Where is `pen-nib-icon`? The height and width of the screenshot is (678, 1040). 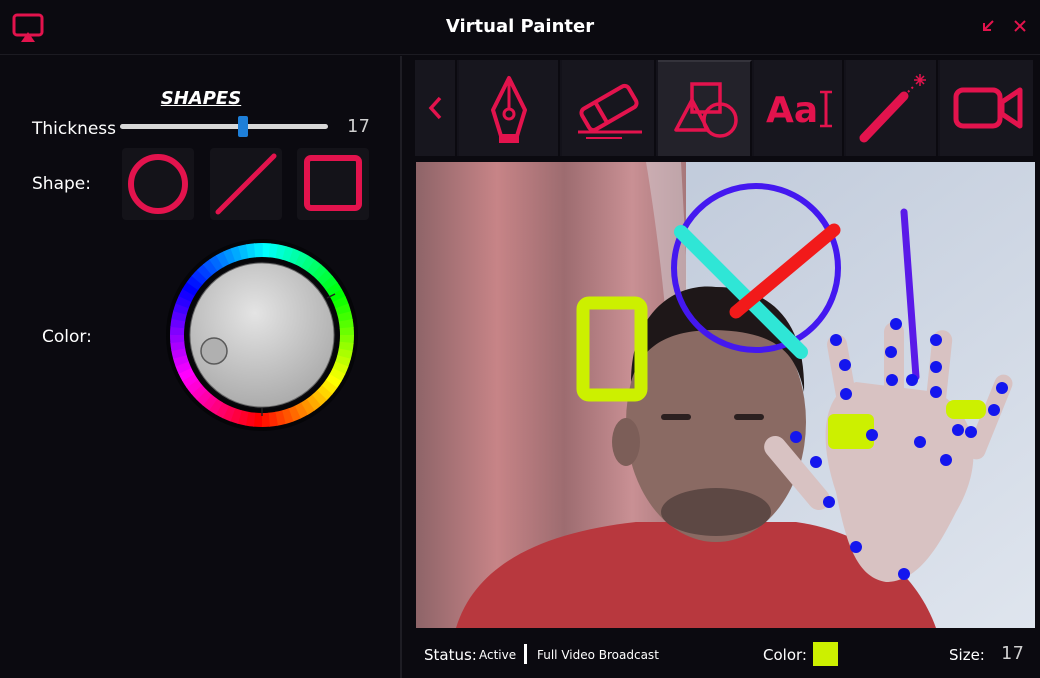
pen-nib-icon is located at coordinates (509, 109).